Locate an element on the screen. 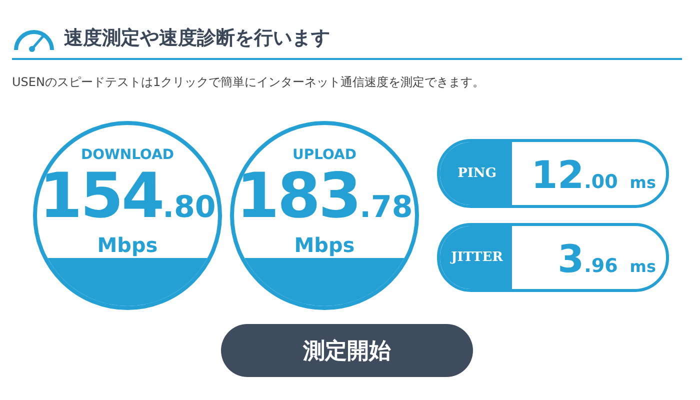  description-text: USENのスピードテストは1クリックで簡単にインターネット通信速度を測定できます。 is located at coordinates (249, 82).